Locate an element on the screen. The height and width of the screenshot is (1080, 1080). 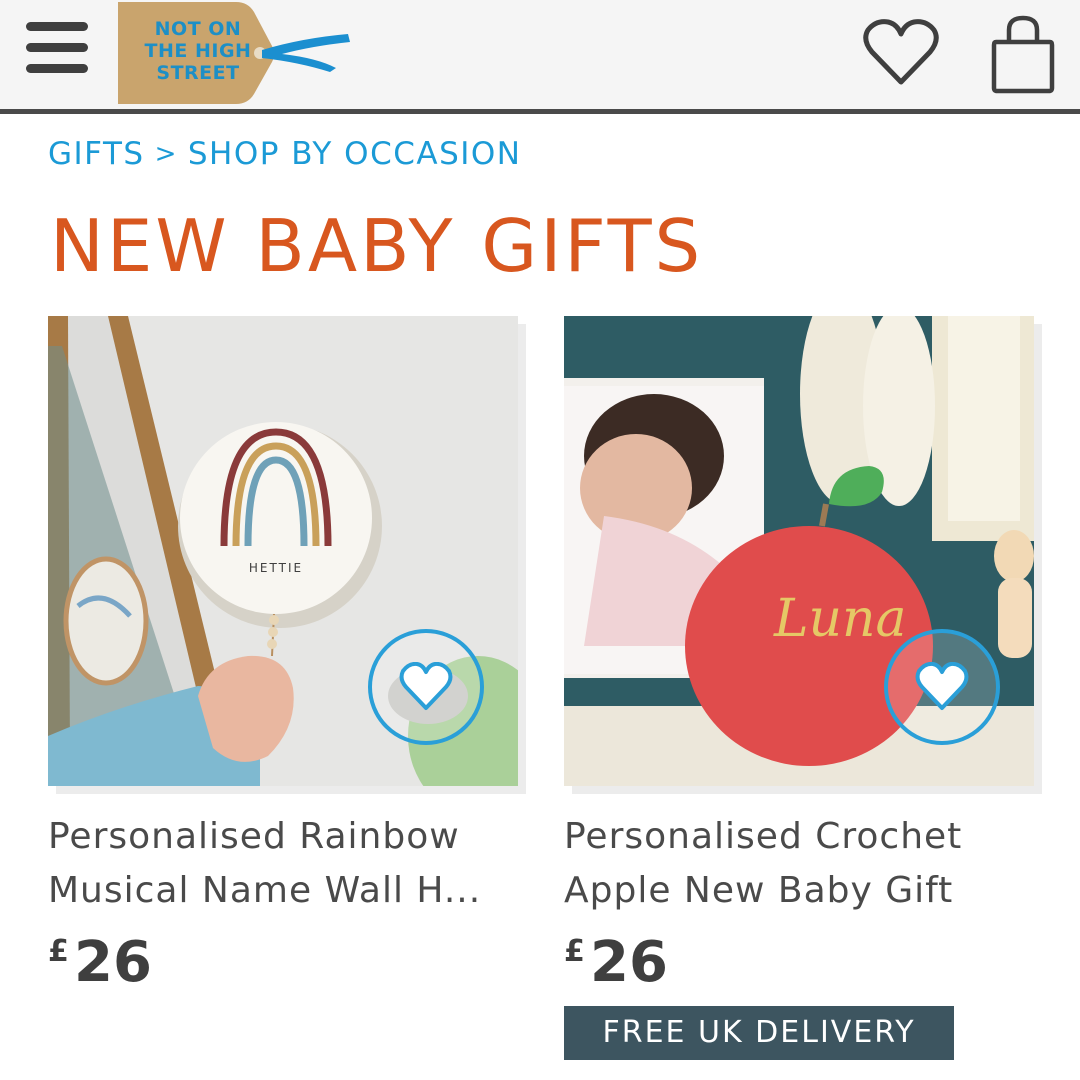
site-logo: NOT ON THE HIGH STREET is located at coordinates (237, 54).